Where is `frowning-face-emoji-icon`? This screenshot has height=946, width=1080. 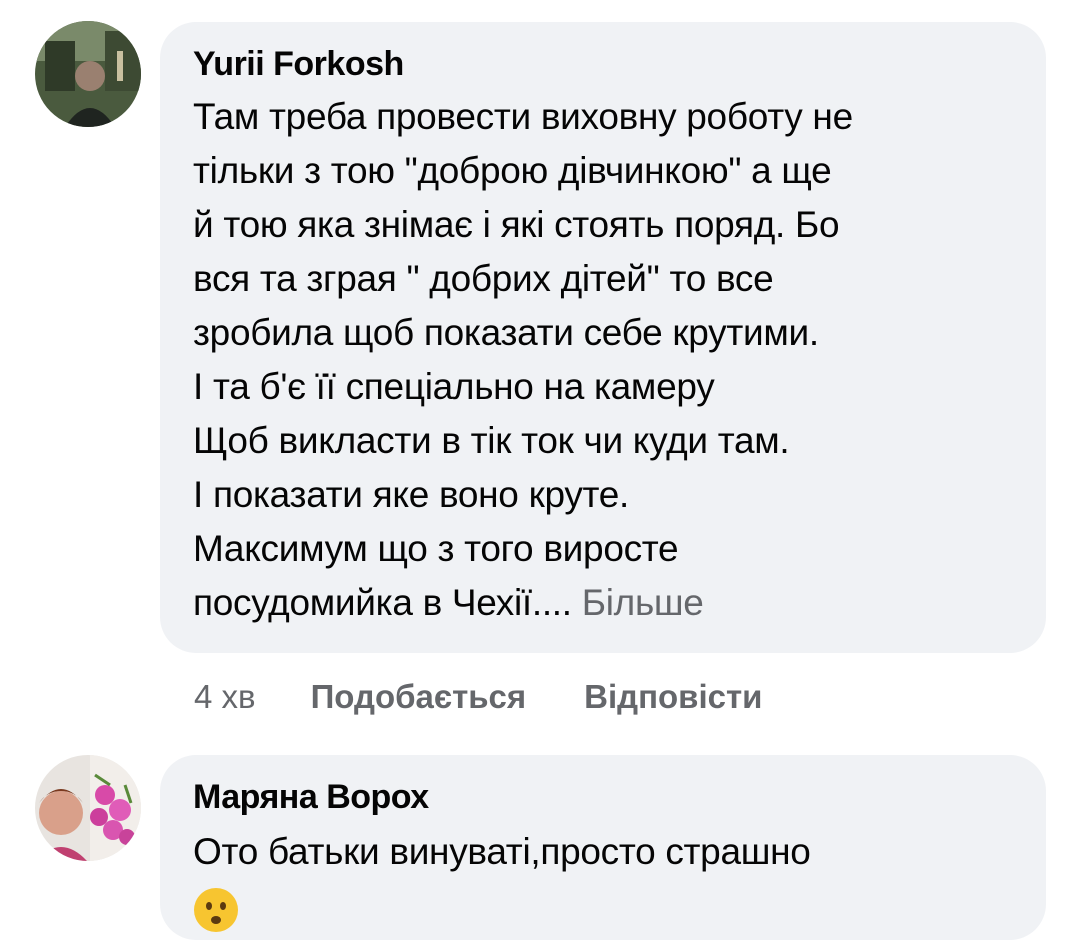
frowning-face-emoji-icon is located at coordinates (216, 910).